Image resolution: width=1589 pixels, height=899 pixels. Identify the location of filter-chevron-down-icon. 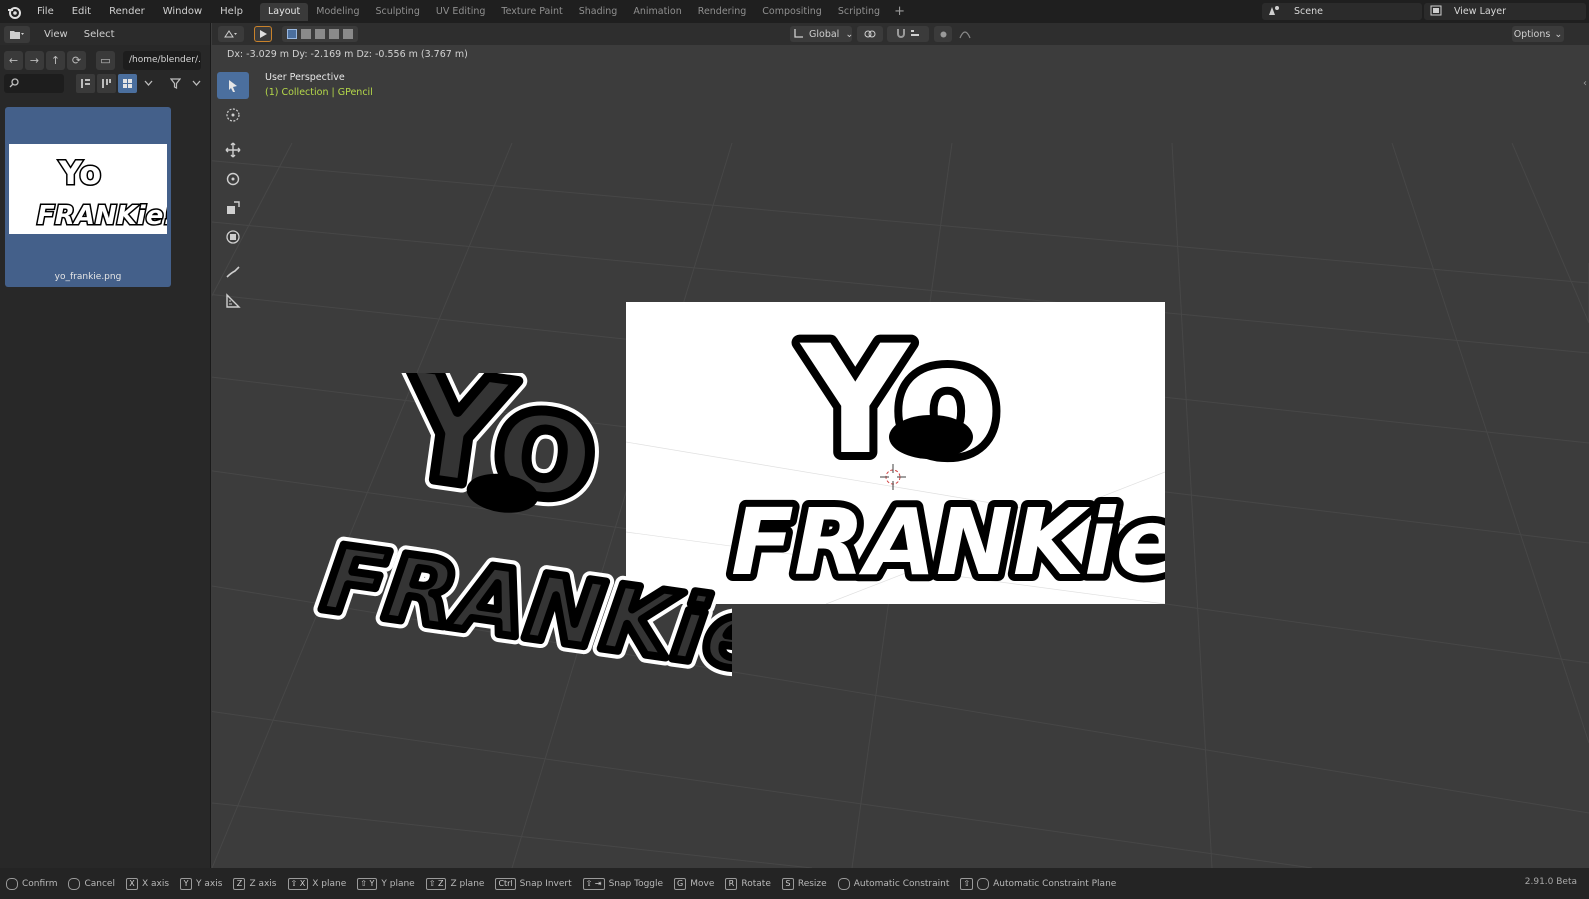
(196, 83).